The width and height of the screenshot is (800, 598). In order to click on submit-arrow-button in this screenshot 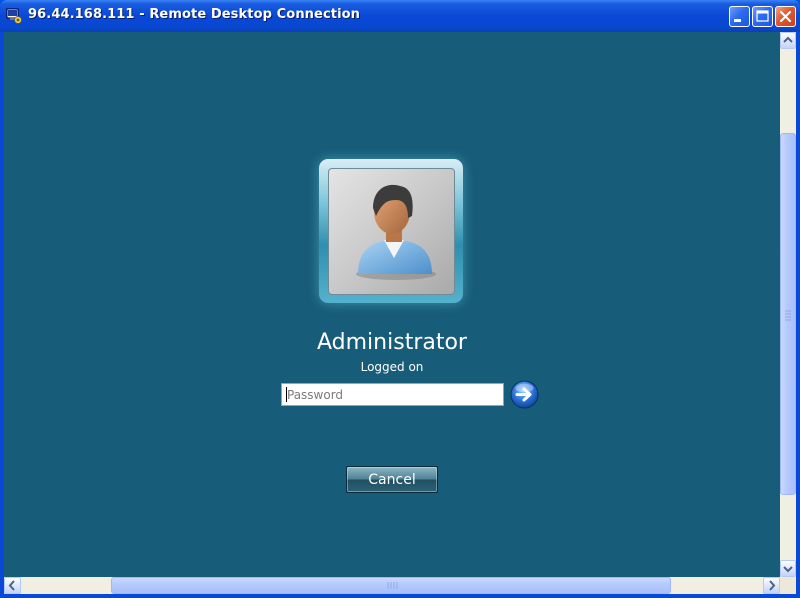, I will do `click(524, 394)`.